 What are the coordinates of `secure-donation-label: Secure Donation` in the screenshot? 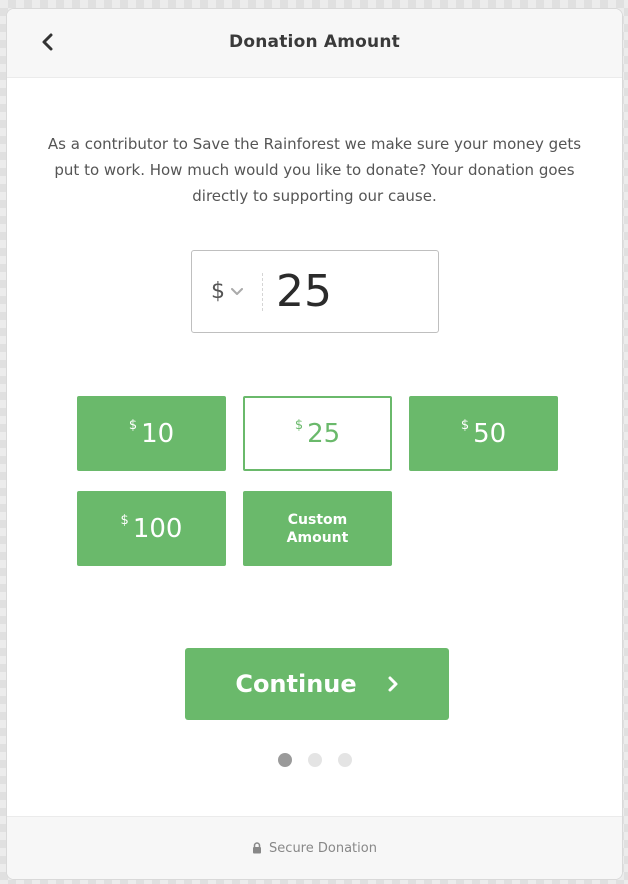 It's located at (323, 848).